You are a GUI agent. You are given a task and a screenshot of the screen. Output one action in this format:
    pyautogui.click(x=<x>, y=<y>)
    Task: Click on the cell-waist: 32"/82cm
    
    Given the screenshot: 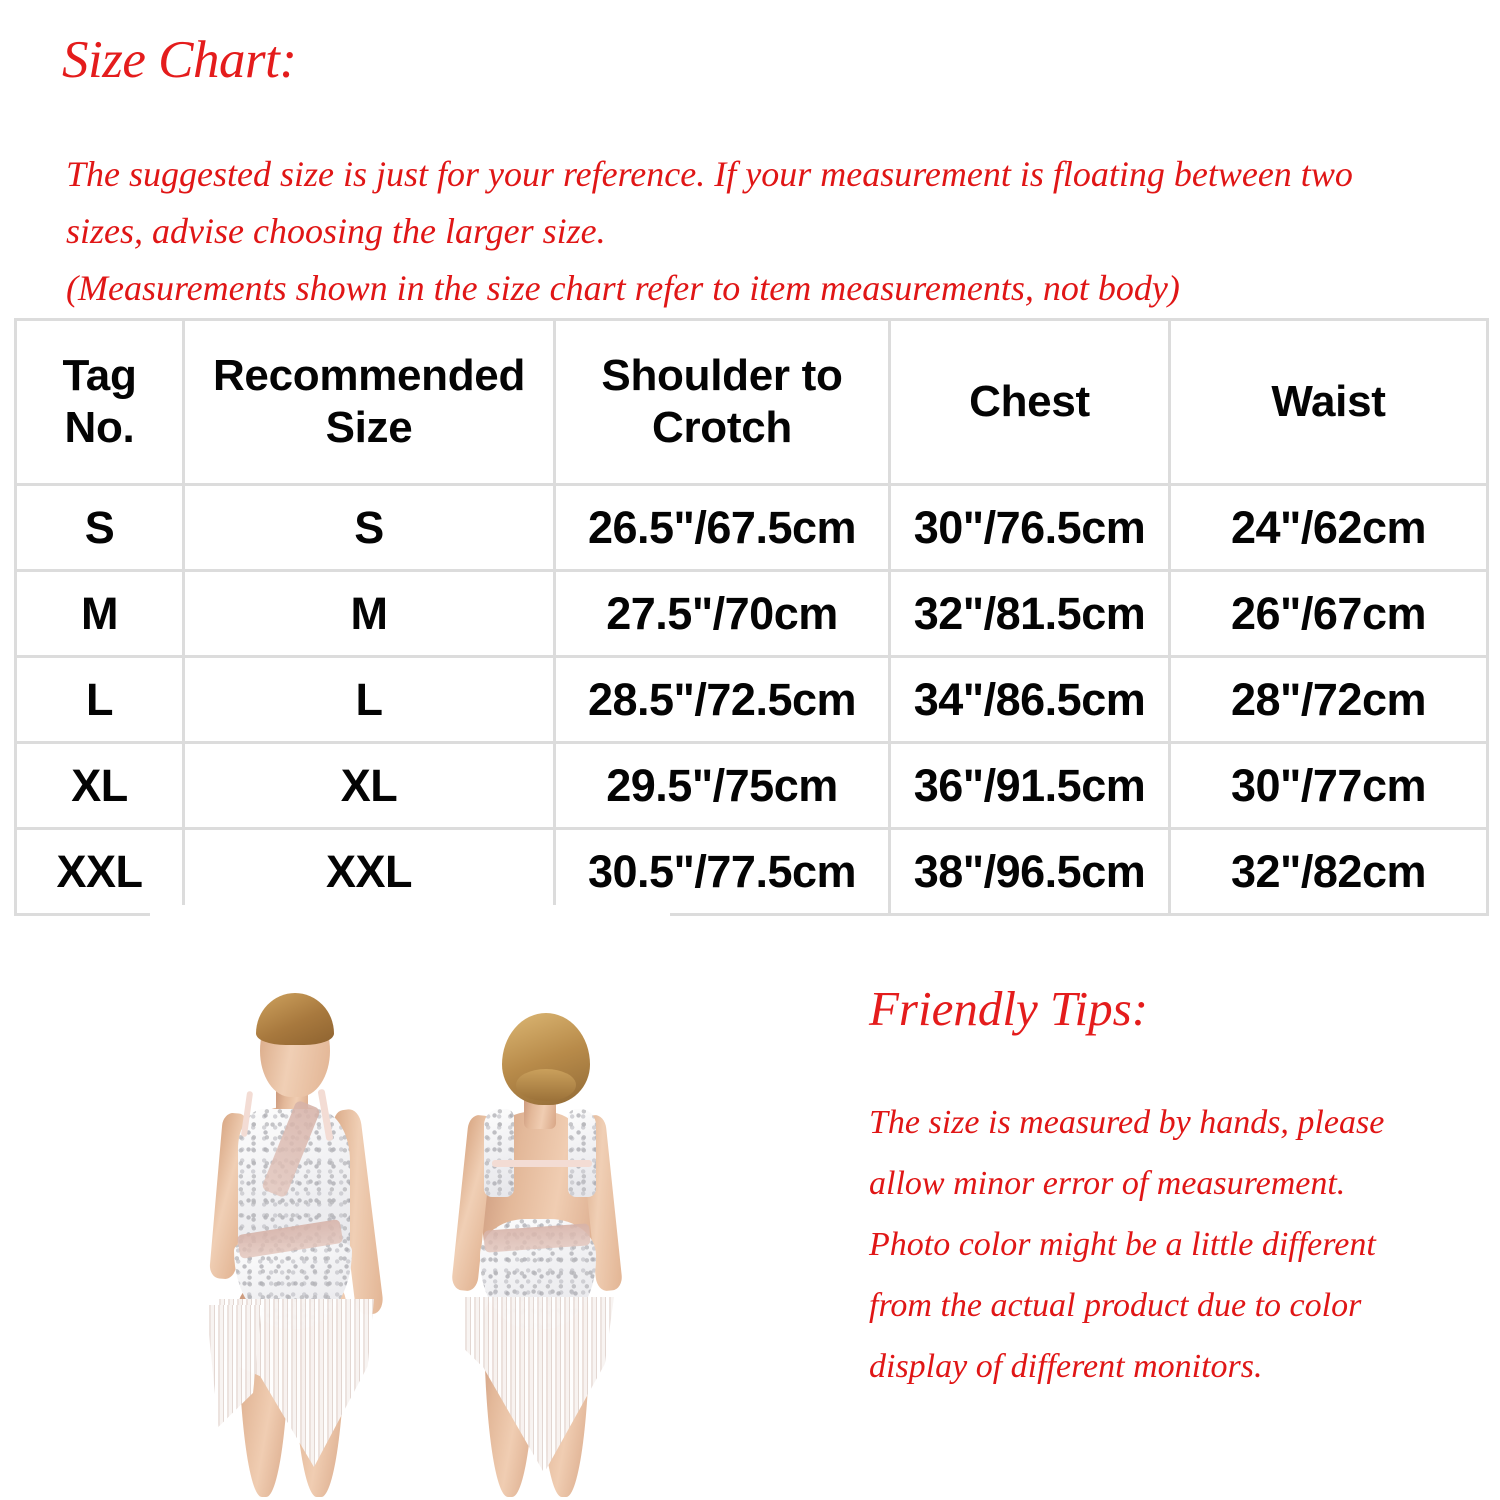 What is the action you would take?
    pyautogui.click(x=1328, y=871)
    